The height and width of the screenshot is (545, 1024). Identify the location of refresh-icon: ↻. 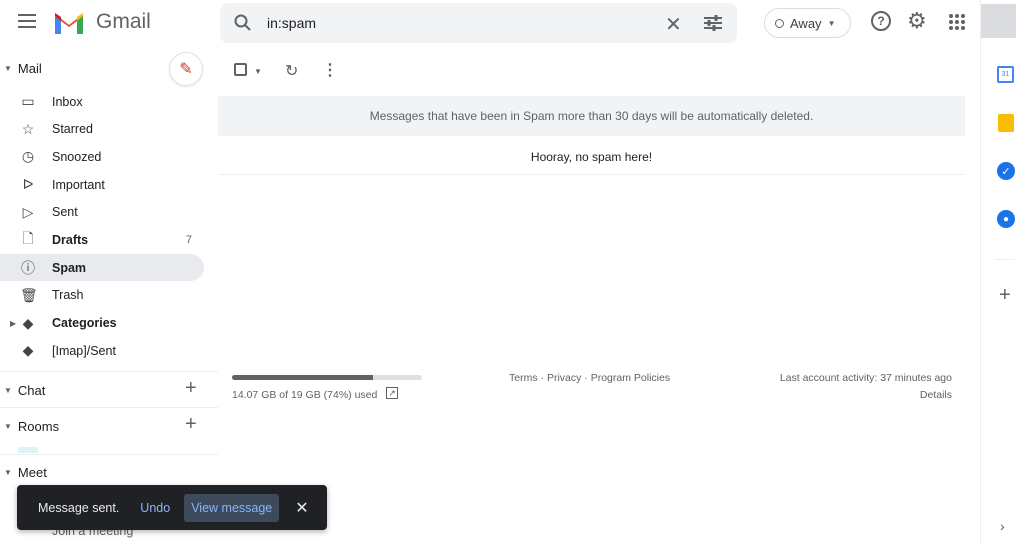
(291, 71).